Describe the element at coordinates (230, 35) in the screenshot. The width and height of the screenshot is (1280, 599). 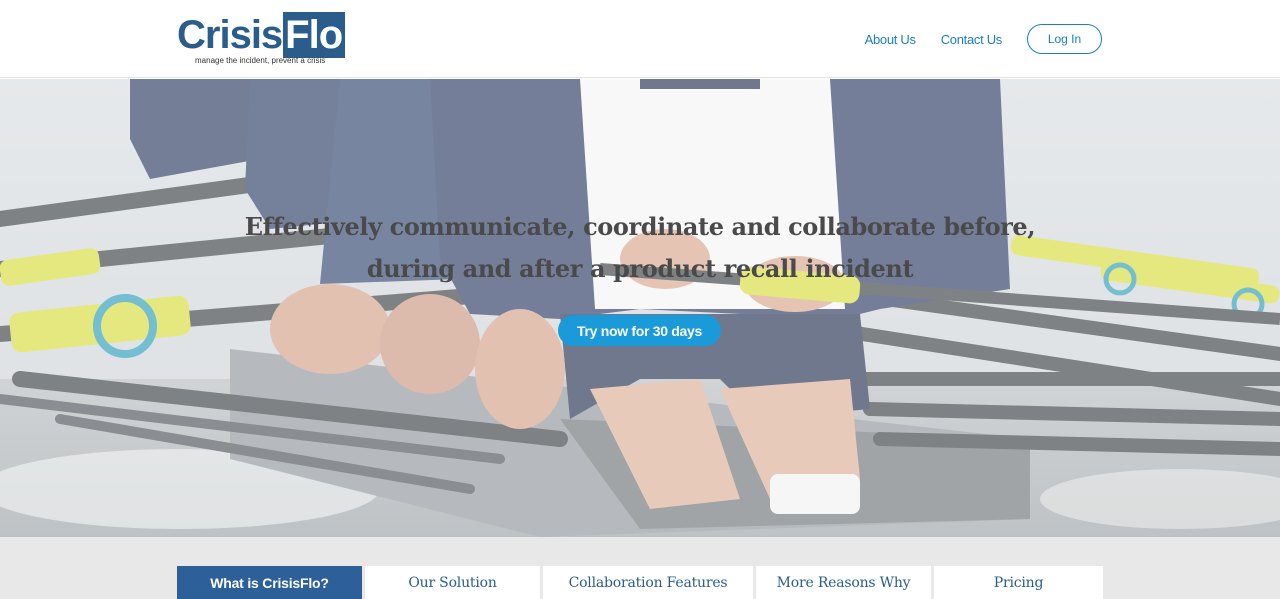
I see `logo-word-main: Crisis` at that location.